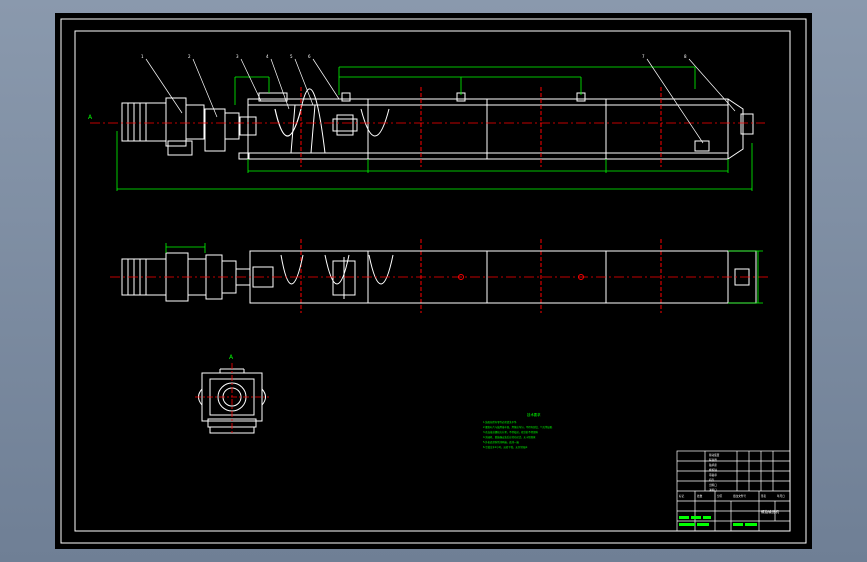 This screenshot has height=562, width=867. What do you see at coordinates (291, 56) in the screenshot?
I see `svg-text: 5` at bounding box center [291, 56].